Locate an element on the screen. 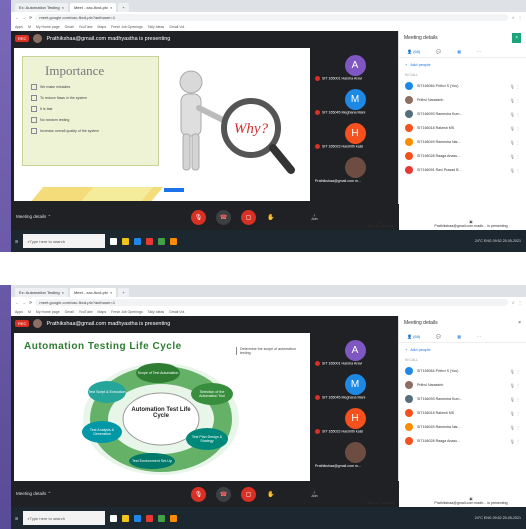 The height and width of the screenshot is (529, 526). url-field: meet.google.com/xac-fkxd-ptx?authuser=1 is located at coordinates (272, 302).